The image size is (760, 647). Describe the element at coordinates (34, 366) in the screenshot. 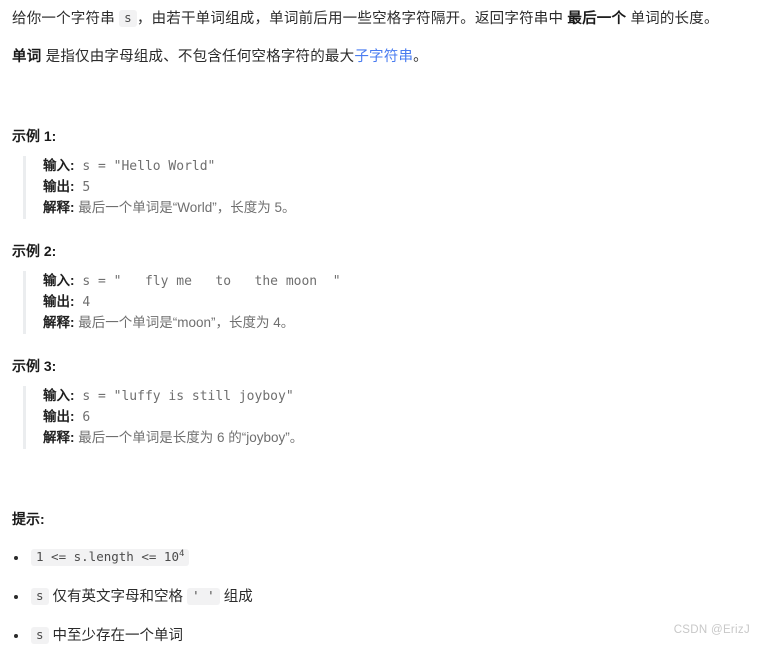

I see `example-3-heading: 示例 3:` at that location.